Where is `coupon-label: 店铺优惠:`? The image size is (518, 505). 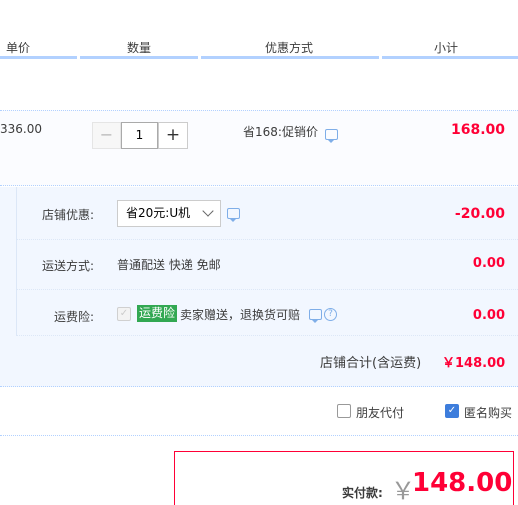
coupon-label: 店铺优惠: is located at coordinates (67, 215).